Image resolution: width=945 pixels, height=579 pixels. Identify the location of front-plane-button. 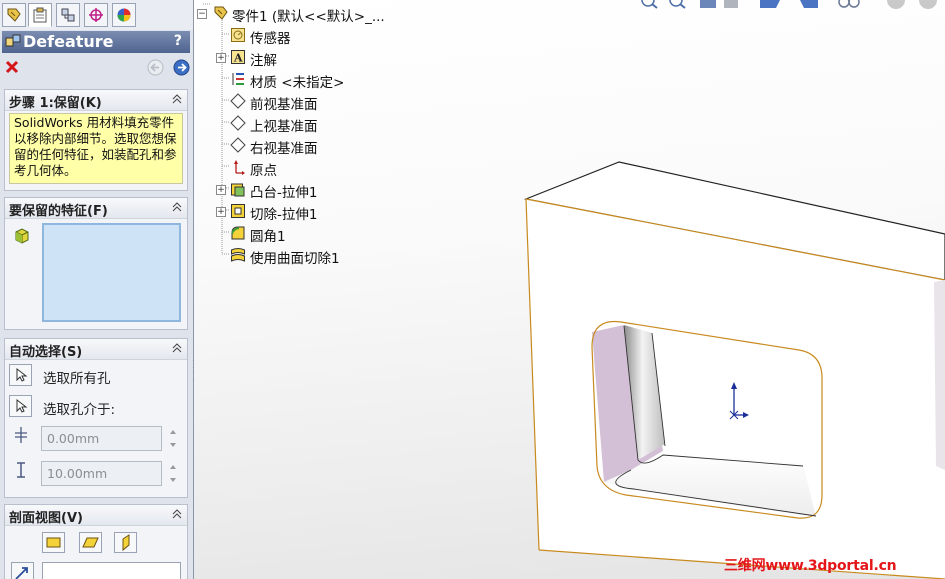
(53, 542).